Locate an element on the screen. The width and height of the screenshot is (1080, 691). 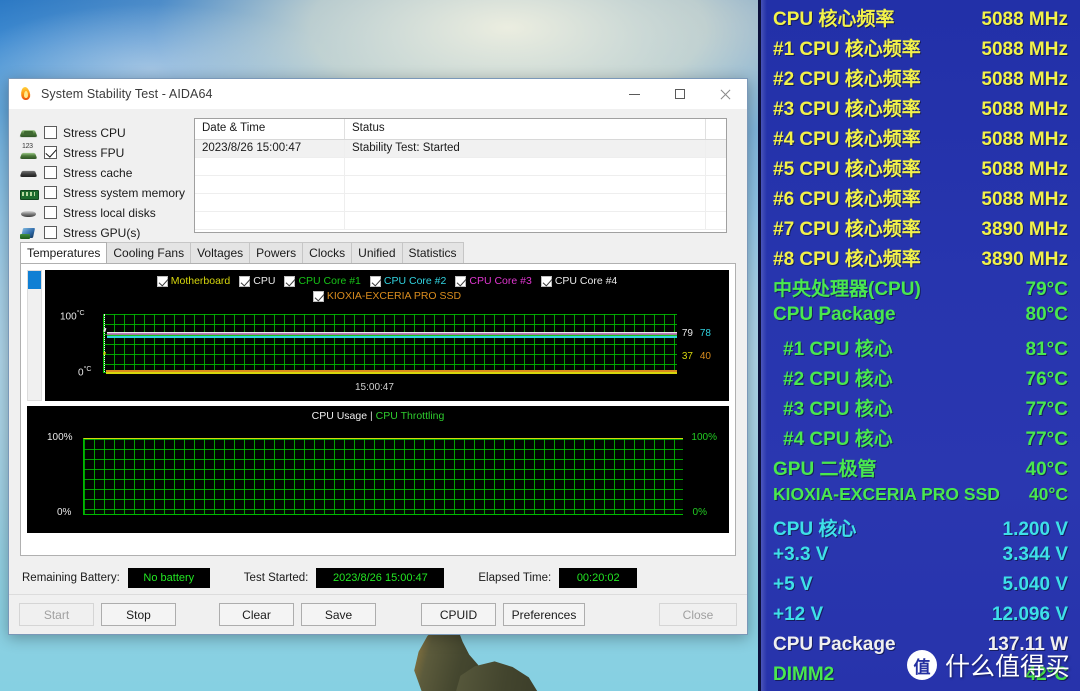
save-button: Save is located at coordinates (338, 614).